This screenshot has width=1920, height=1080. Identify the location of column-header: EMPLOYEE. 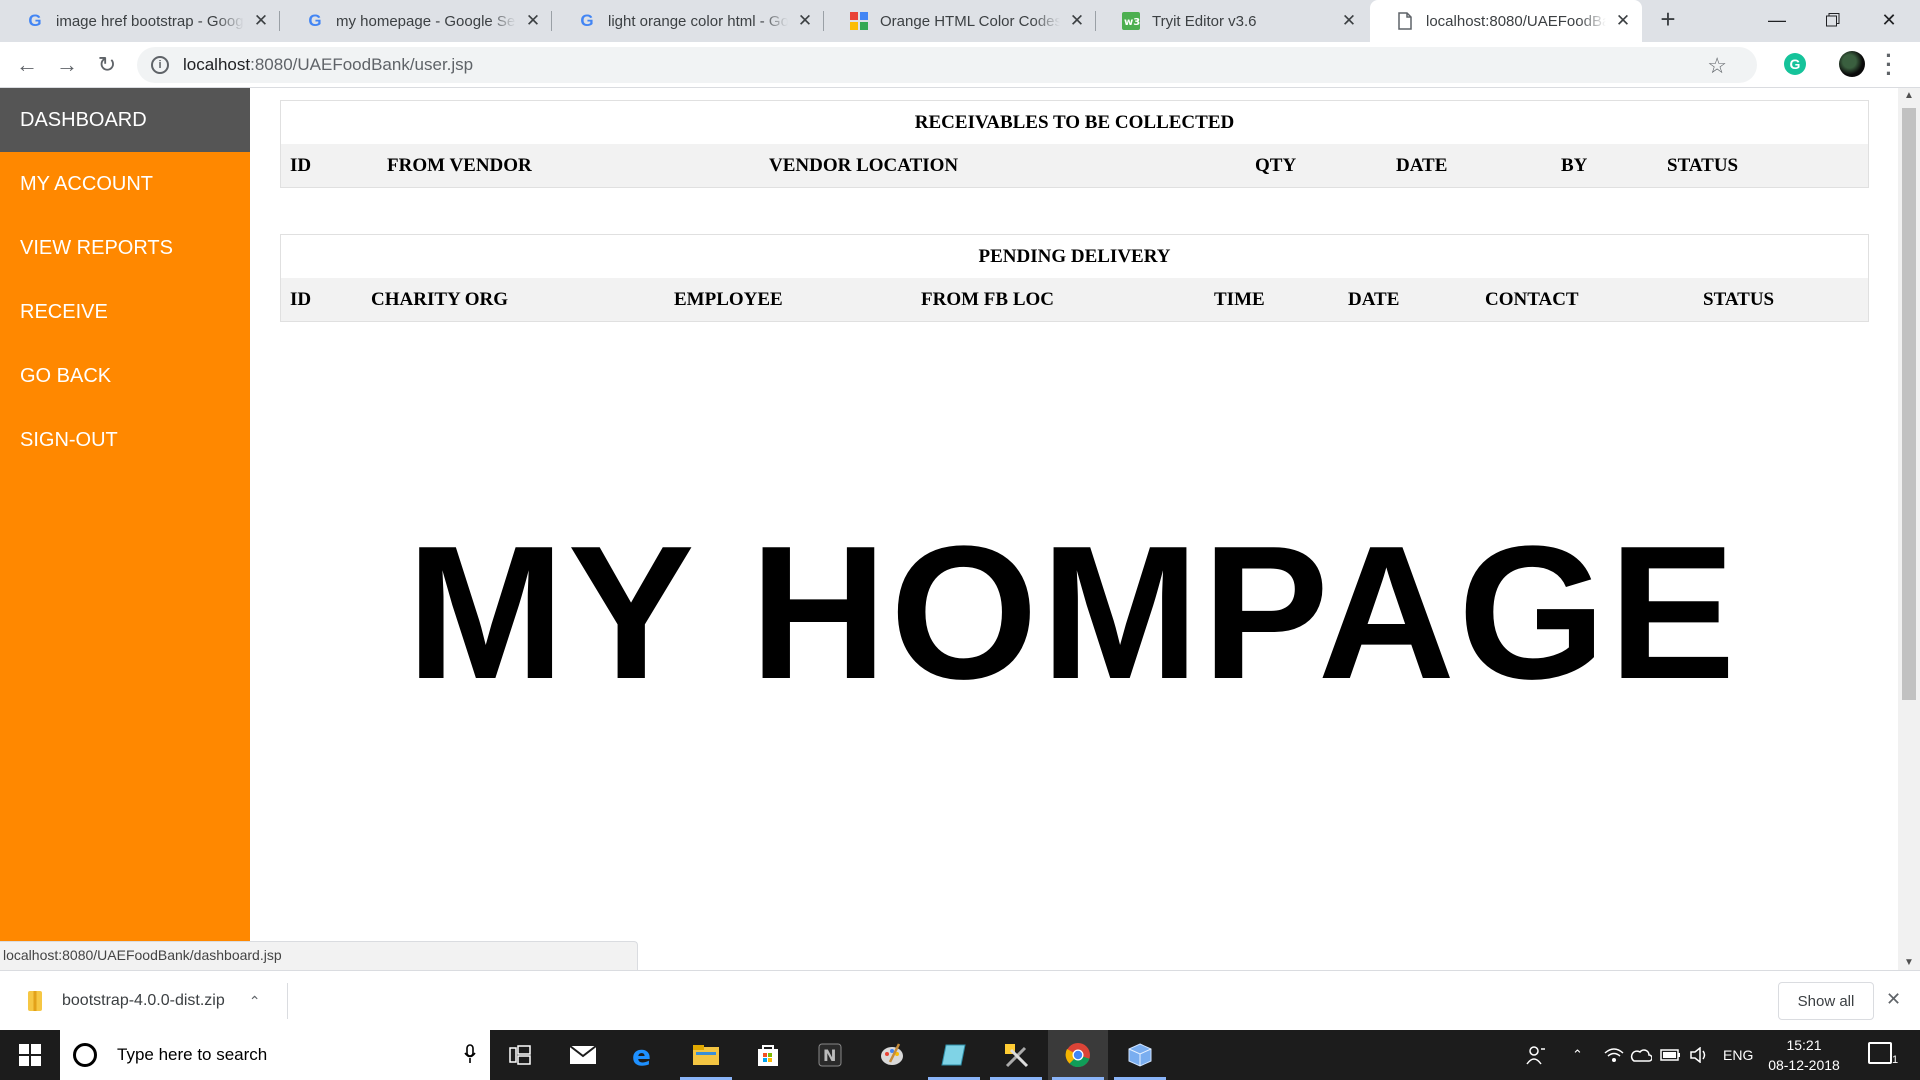
(728, 299).